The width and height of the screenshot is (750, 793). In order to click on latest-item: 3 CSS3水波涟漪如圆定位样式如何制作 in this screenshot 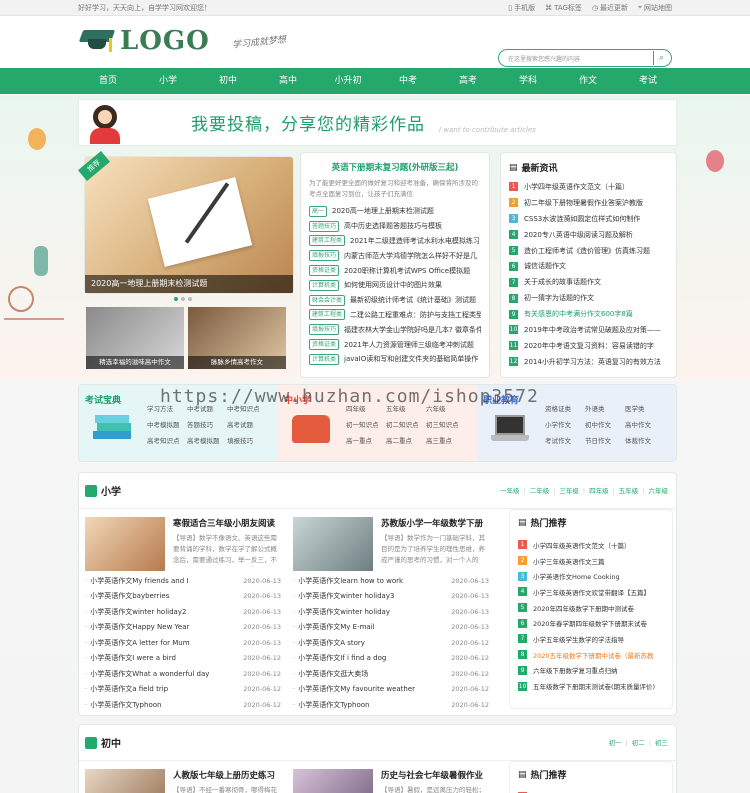, I will do `click(588, 219)`.